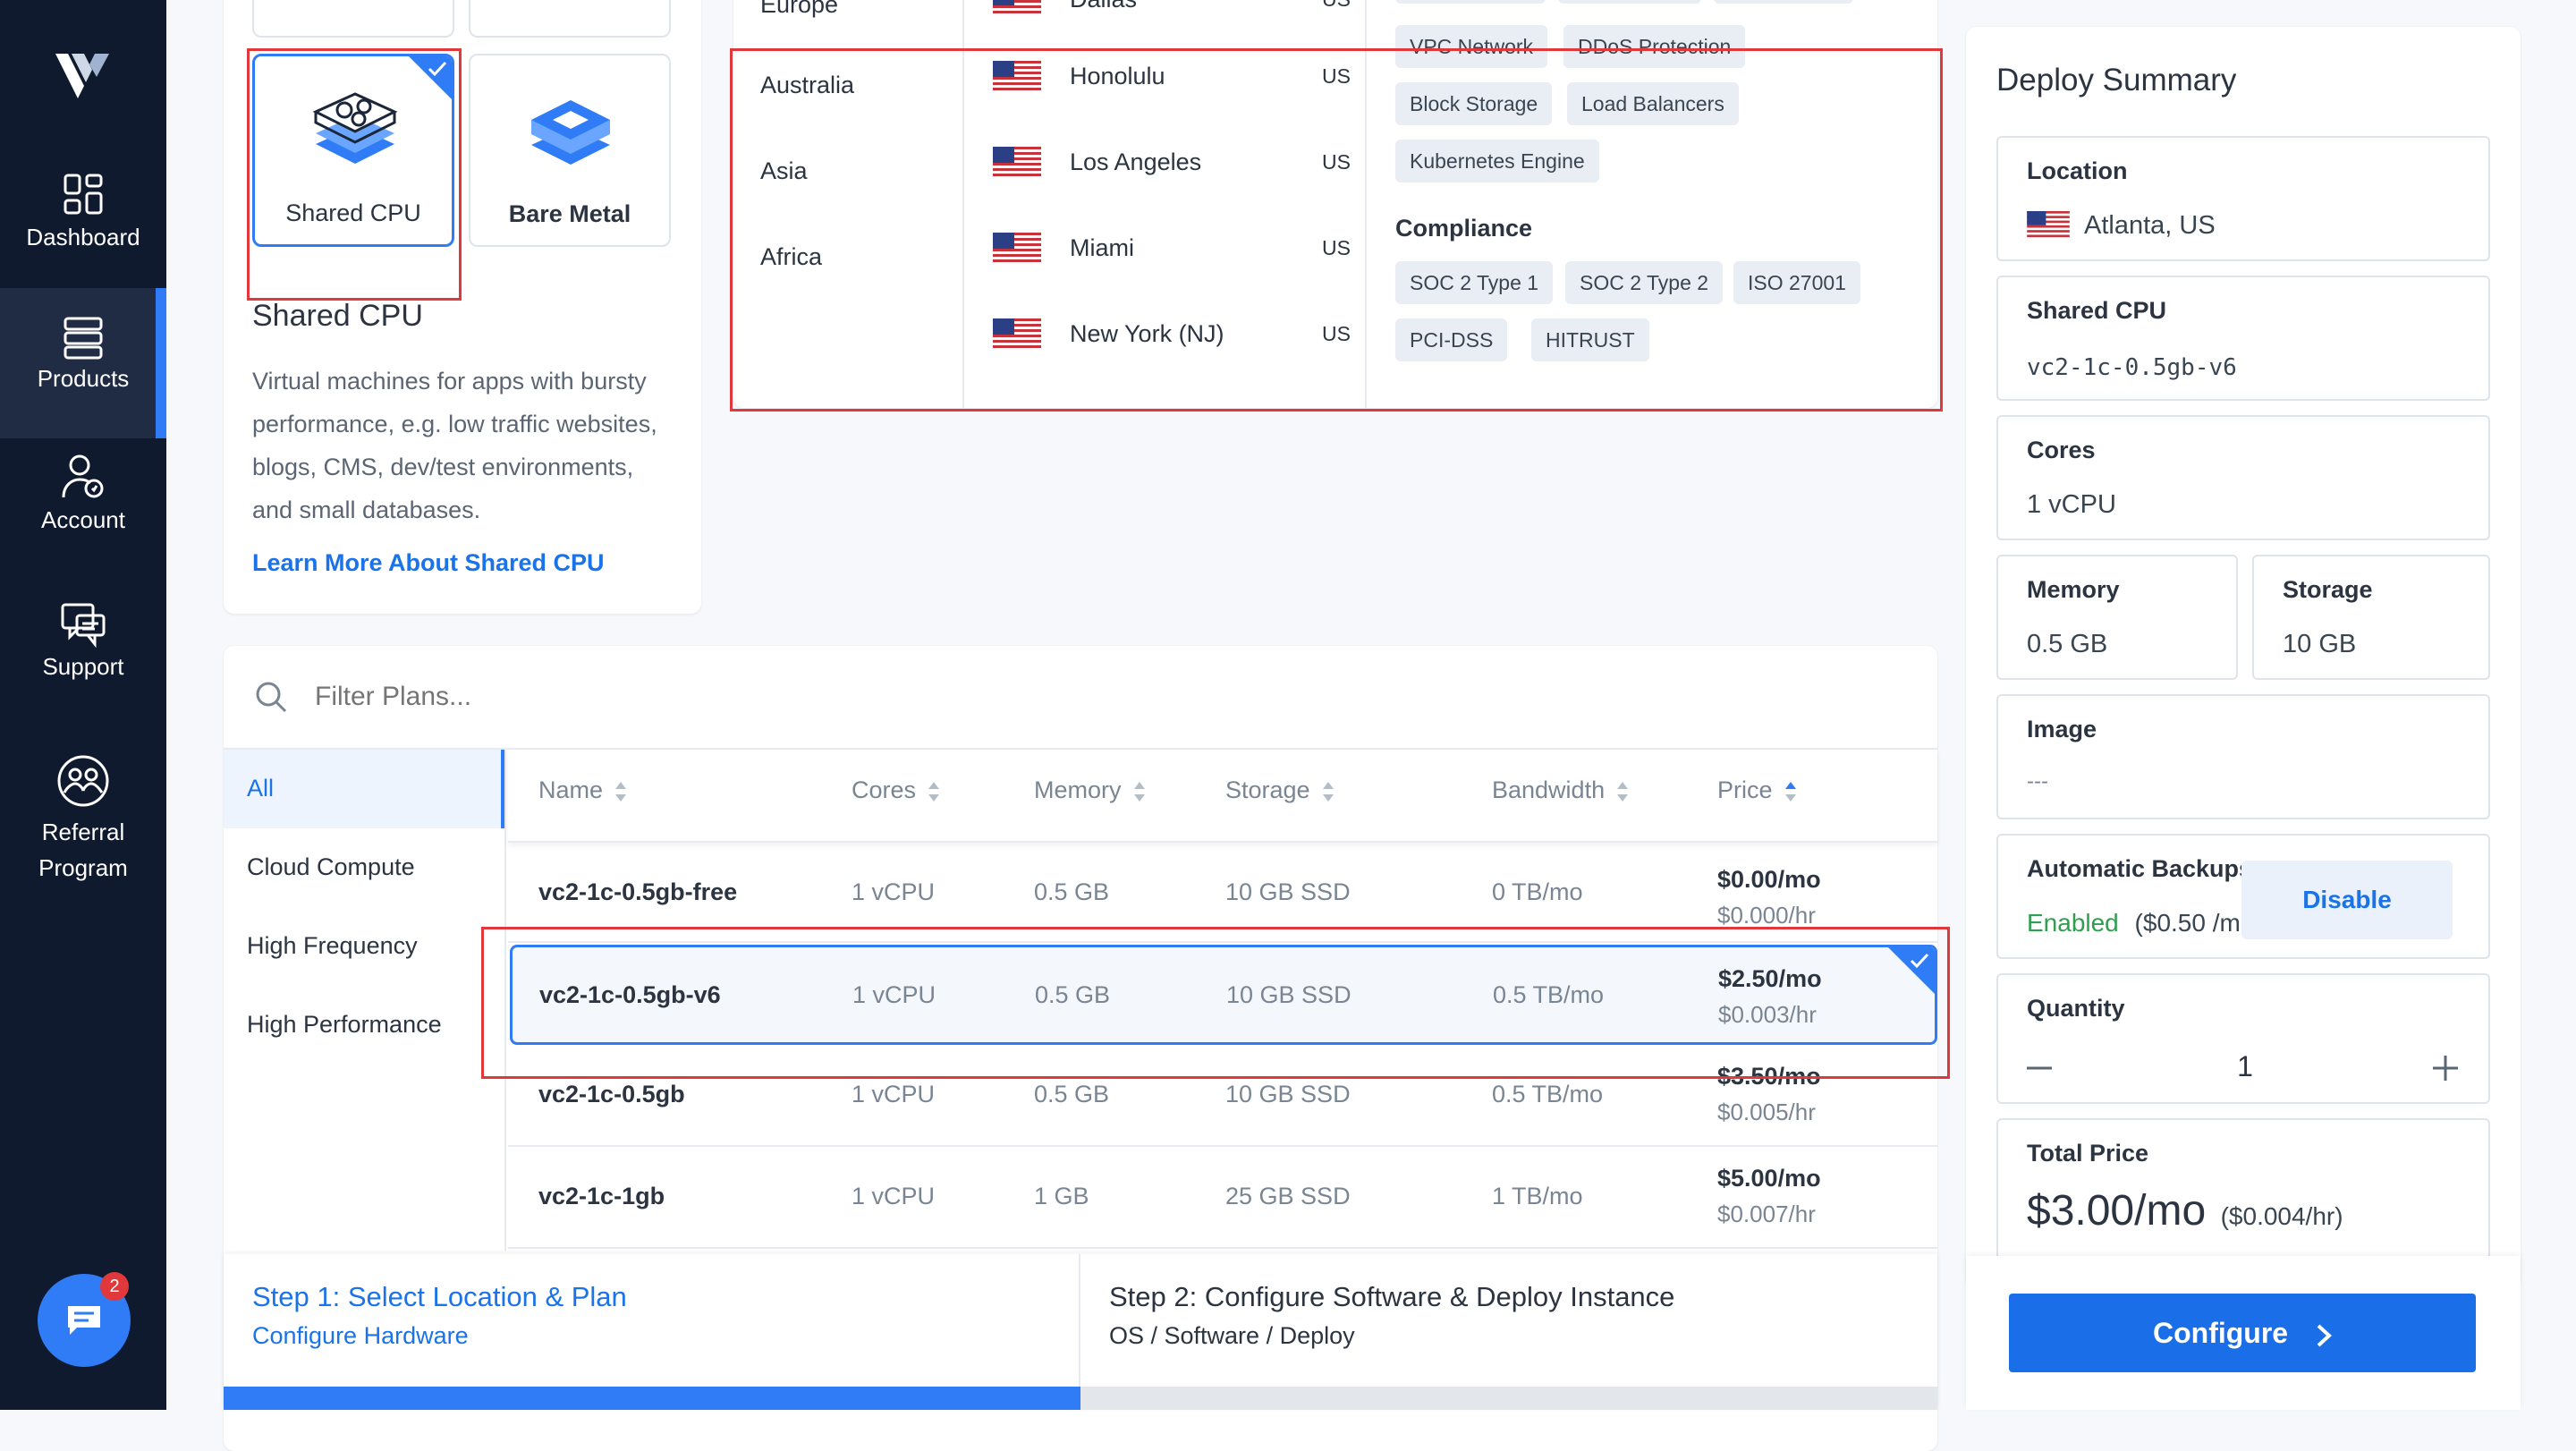  I want to click on quantity-increment-button, so click(2445, 1068).